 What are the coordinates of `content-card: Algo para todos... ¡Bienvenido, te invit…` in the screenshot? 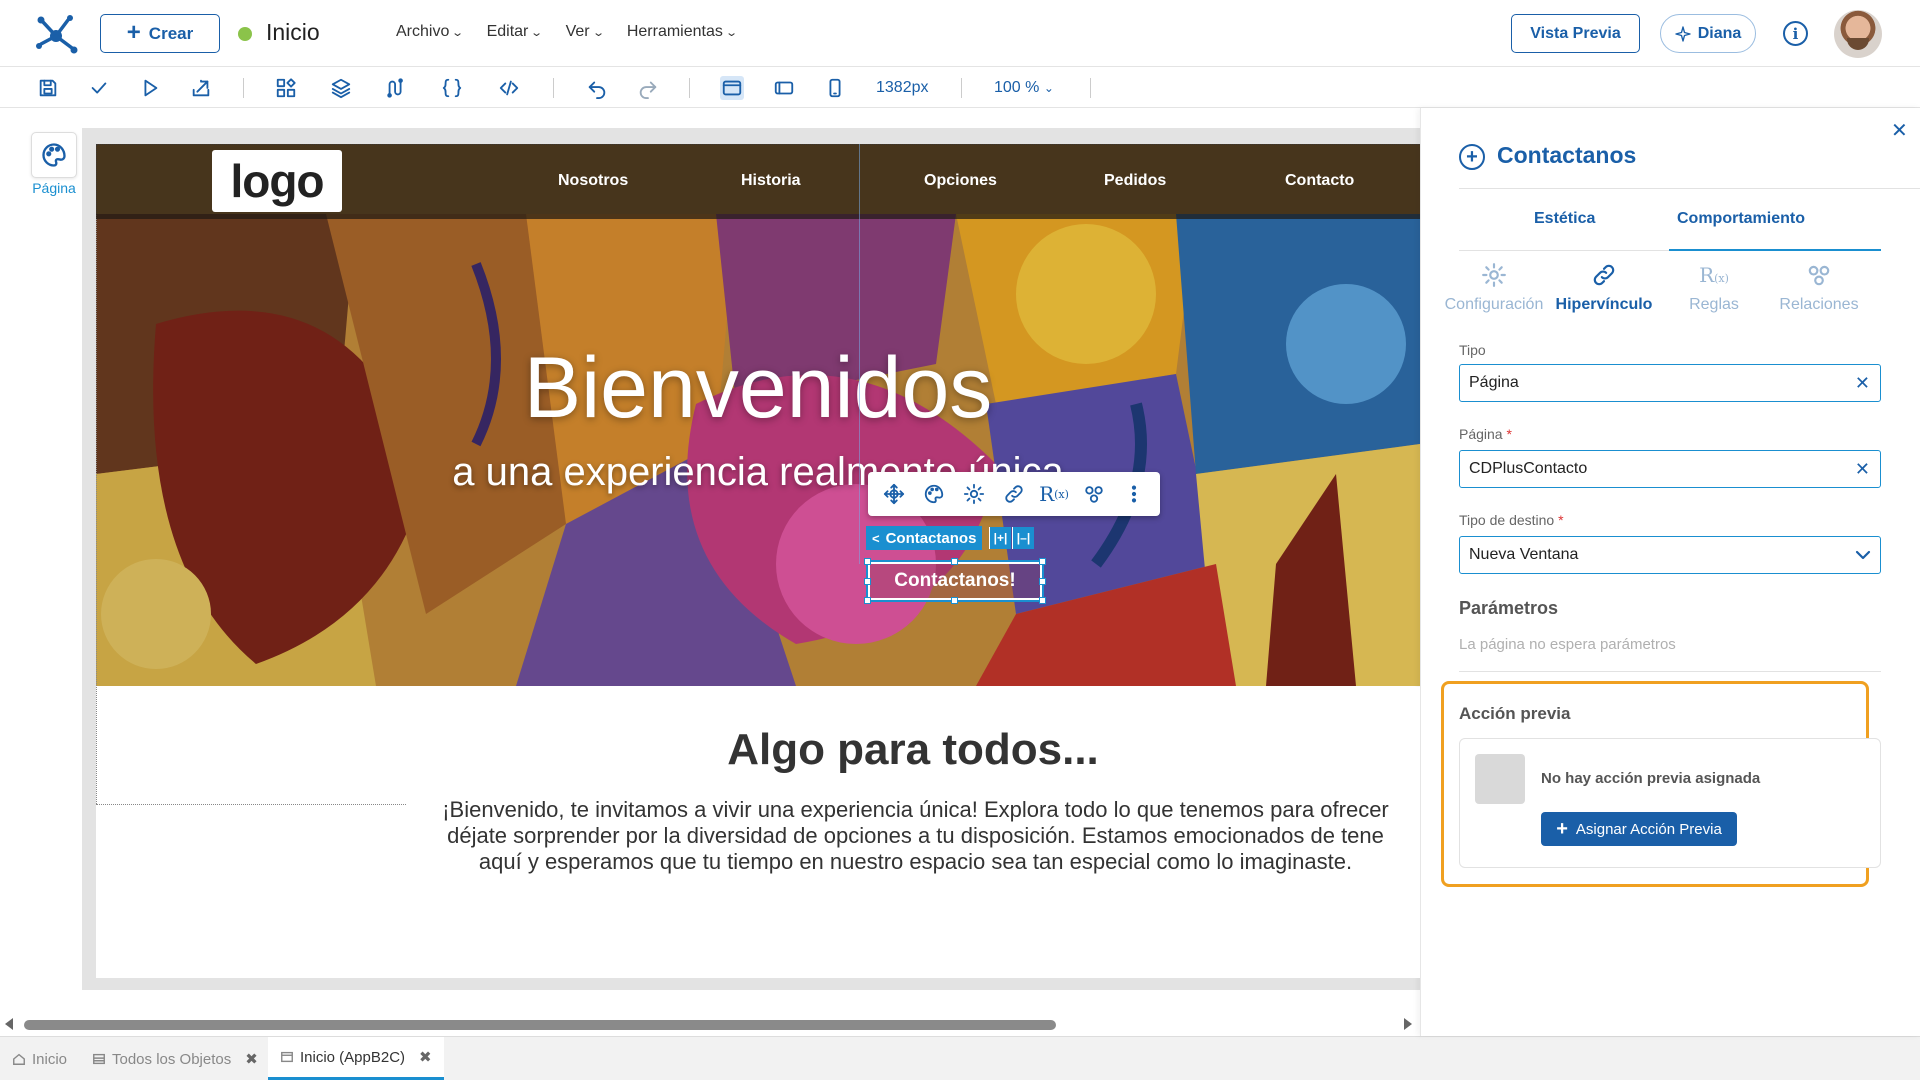 It's located at (913, 832).